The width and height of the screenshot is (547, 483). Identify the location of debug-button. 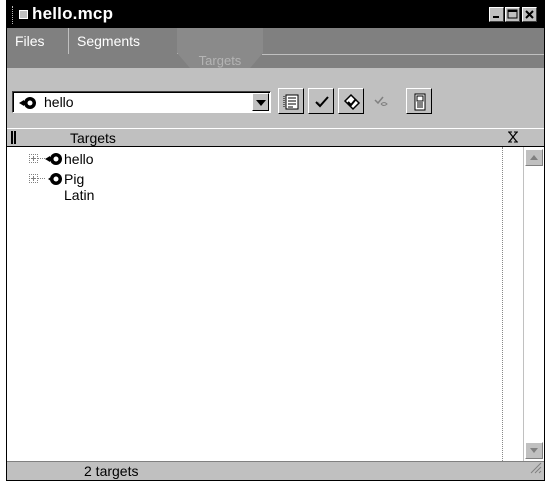
(381, 101).